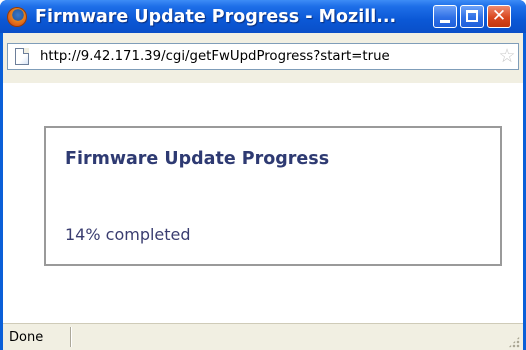 Image resolution: width=526 pixels, height=350 pixels. Describe the element at coordinates (26, 337) in the screenshot. I see `status-text: Done` at that location.